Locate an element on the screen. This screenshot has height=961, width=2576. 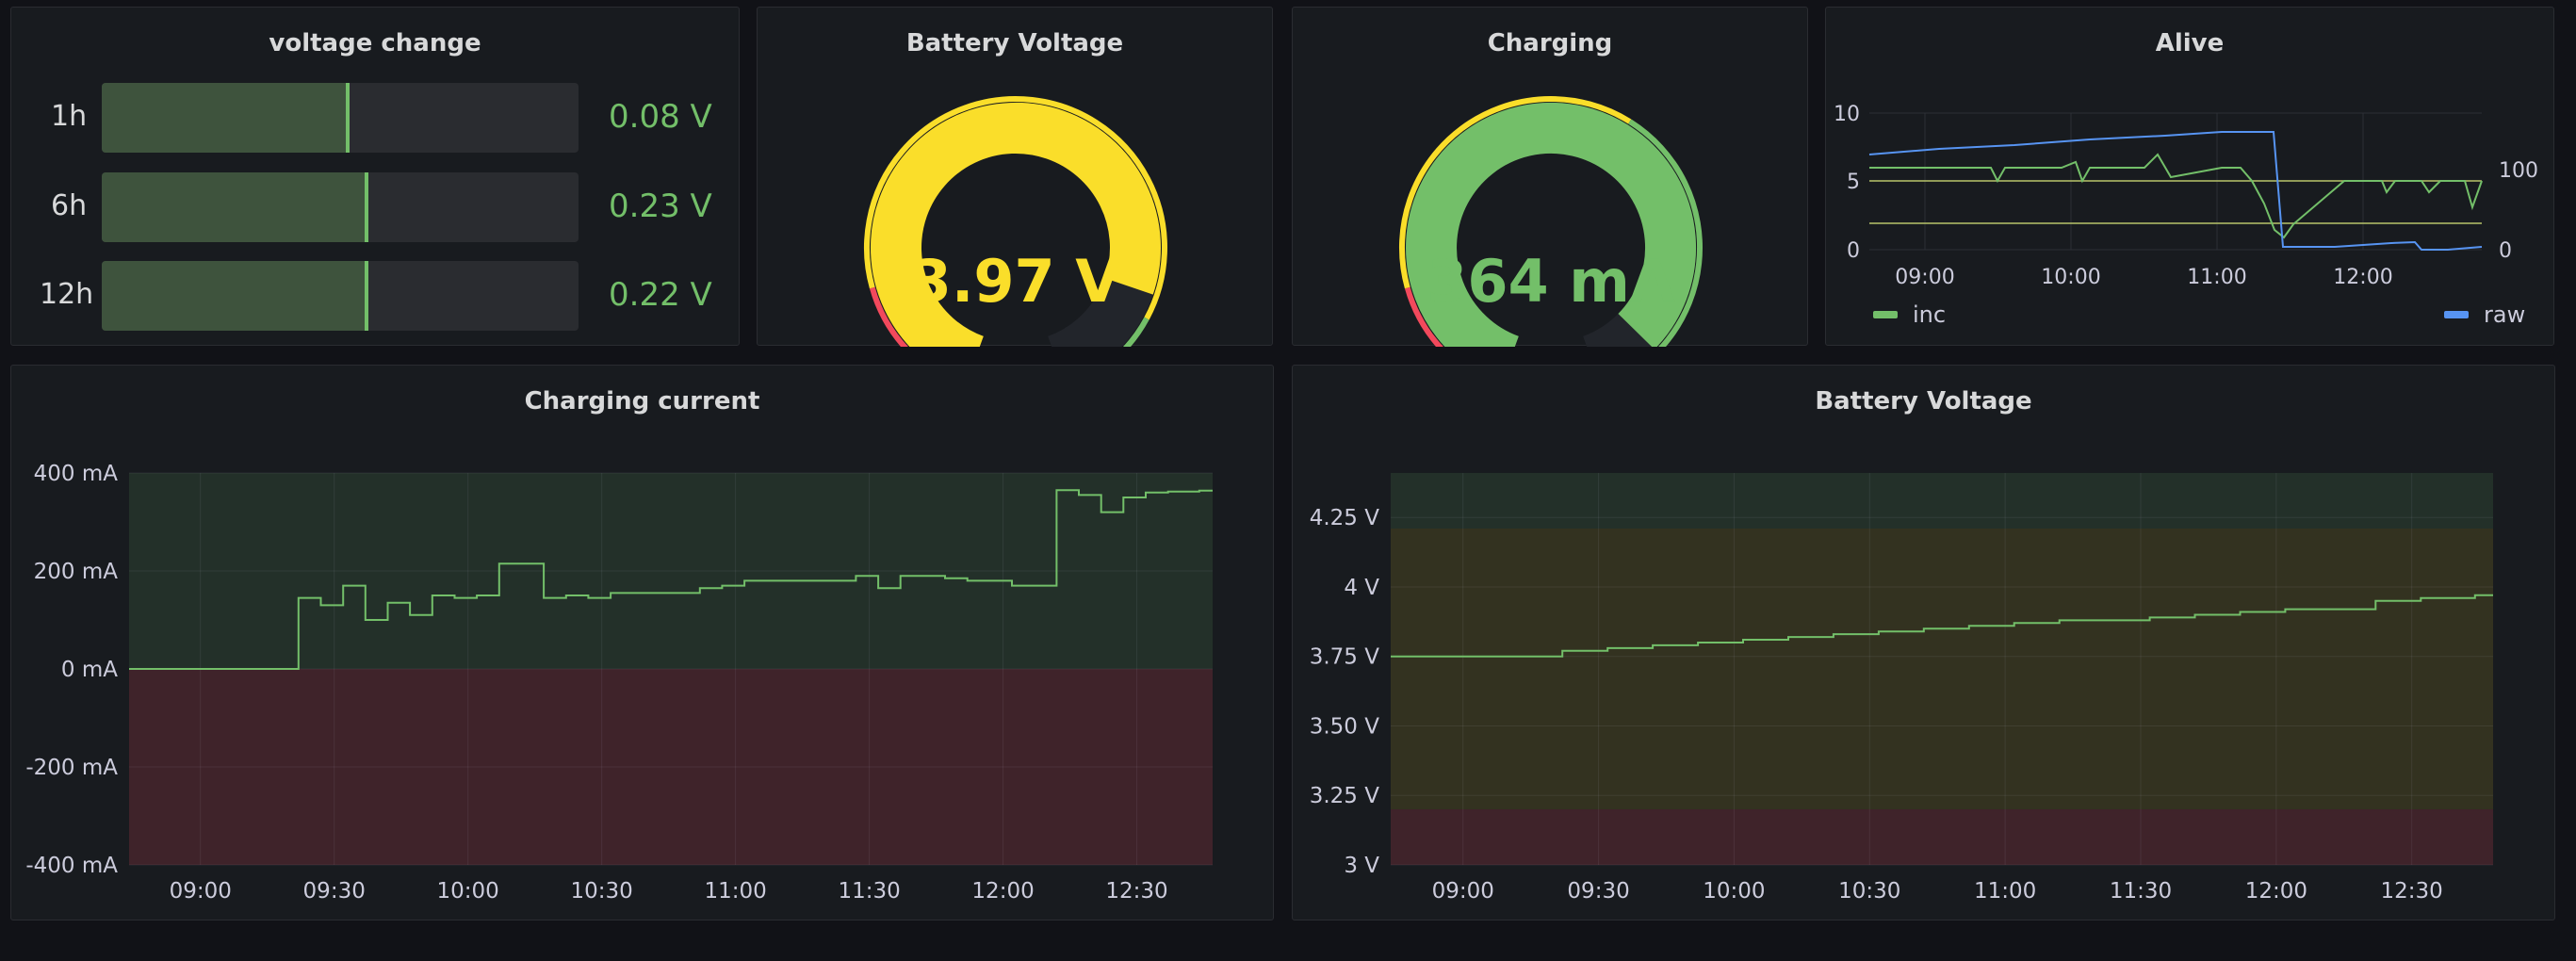
battery-voltage-x-tick: 09:30 is located at coordinates (1598, 891).